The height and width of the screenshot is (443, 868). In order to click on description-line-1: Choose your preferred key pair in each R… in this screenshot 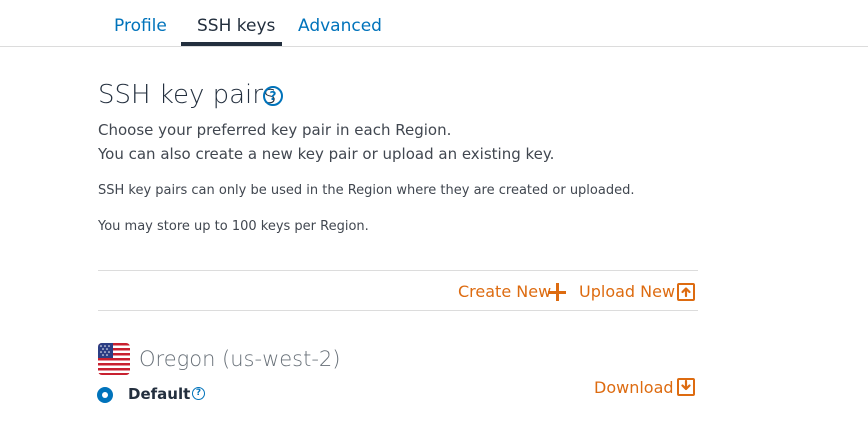, I will do `click(275, 130)`.